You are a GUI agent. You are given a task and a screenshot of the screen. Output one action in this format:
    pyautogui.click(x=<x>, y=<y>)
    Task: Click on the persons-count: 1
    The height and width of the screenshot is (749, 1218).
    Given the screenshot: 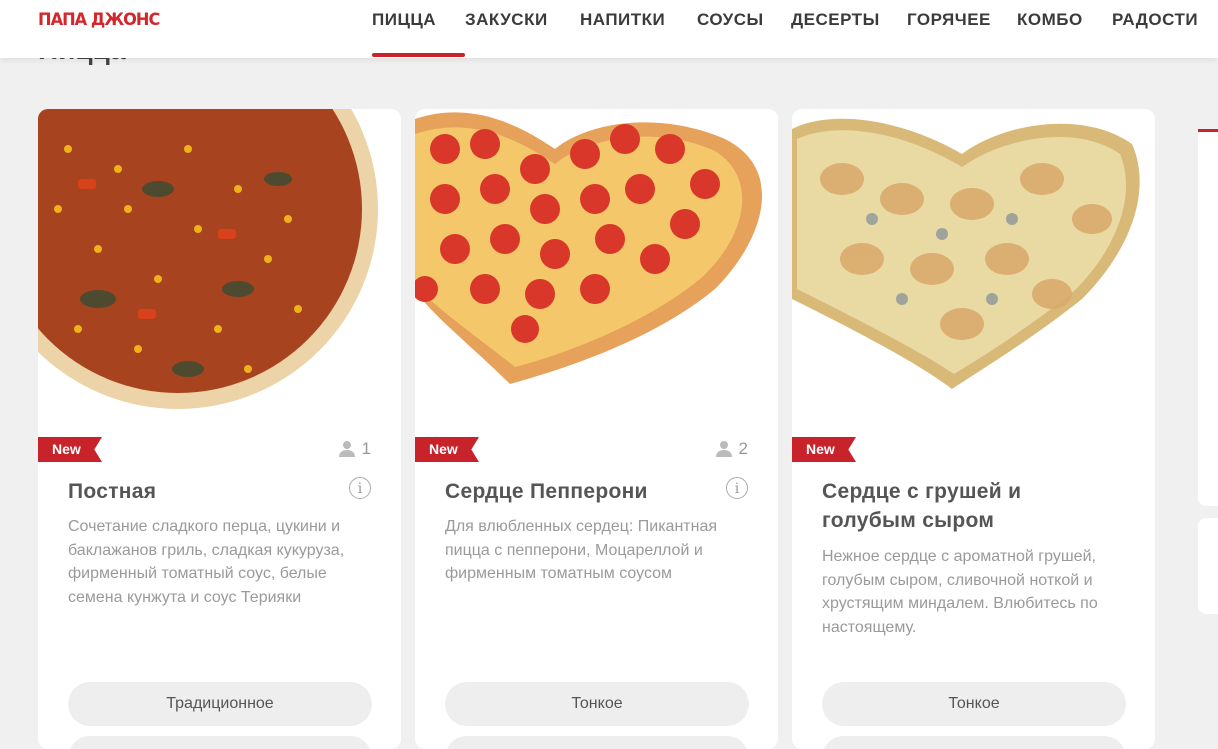 What is the action you would take?
    pyautogui.click(x=354, y=449)
    